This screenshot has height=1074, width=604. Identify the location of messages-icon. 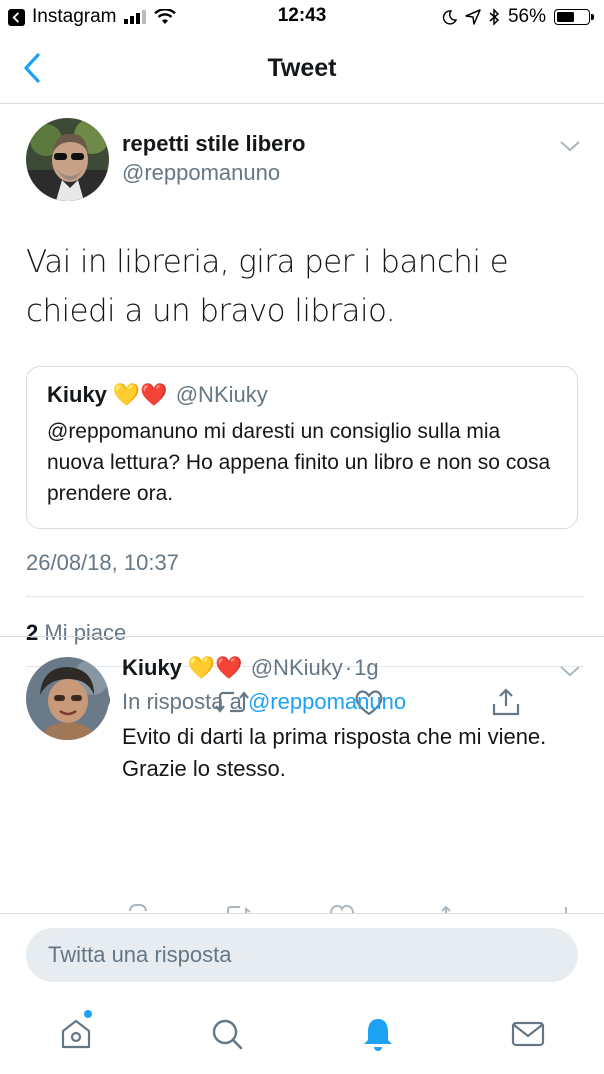
(528, 1034).